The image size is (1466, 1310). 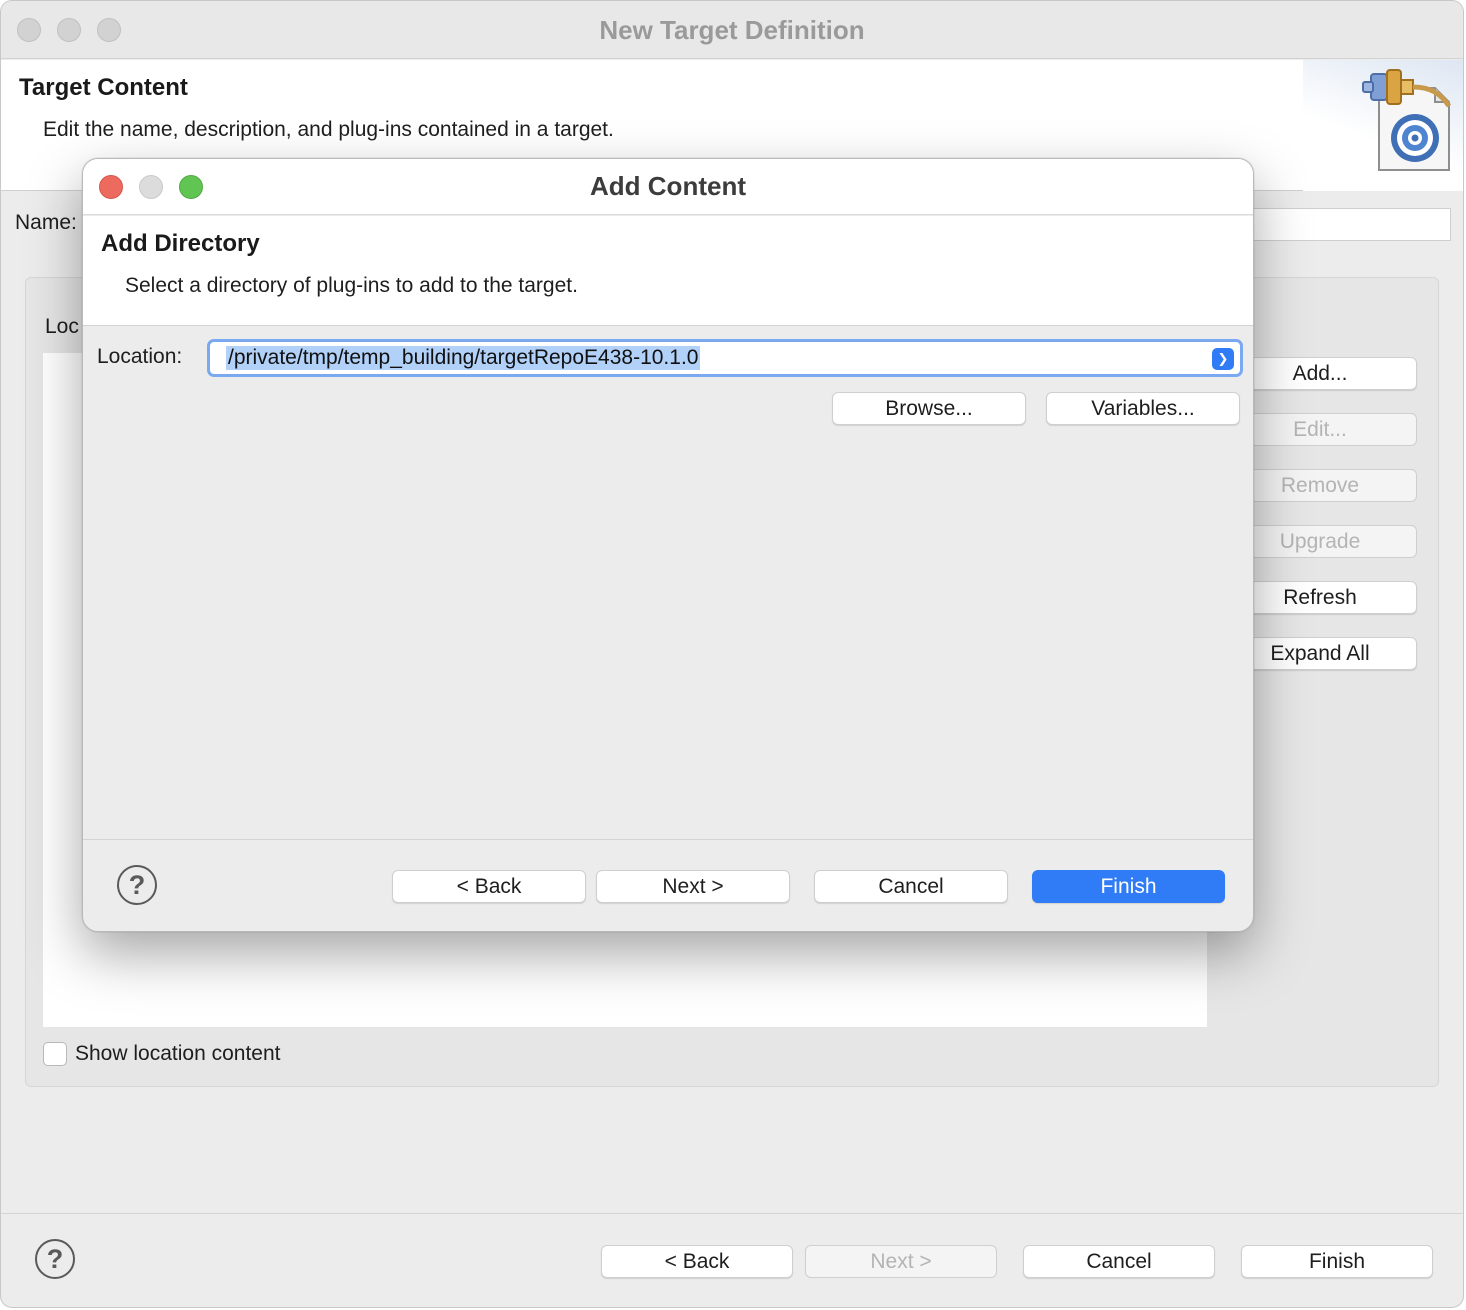 What do you see at coordinates (1223, 359) in the screenshot?
I see `chevron-down-icon: ❯` at bounding box center [1223, 359].